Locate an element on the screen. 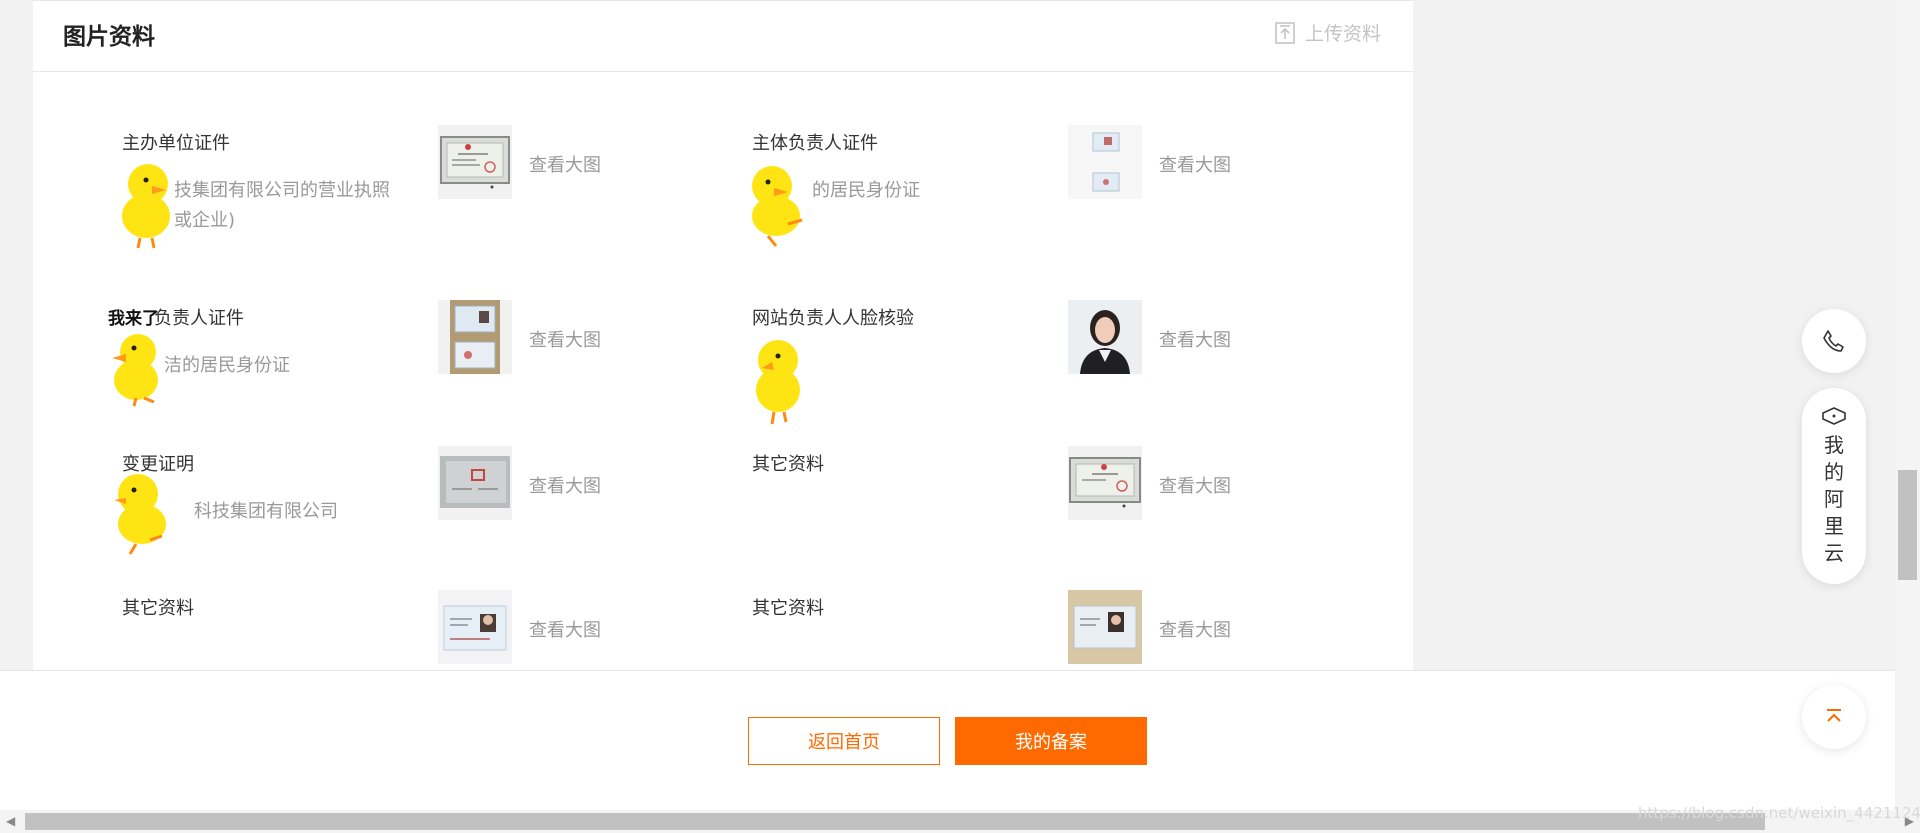 This screenshot has width=1920, height=833. item-desc: 洁的居民身份证 is located at coordinates (227, 365).